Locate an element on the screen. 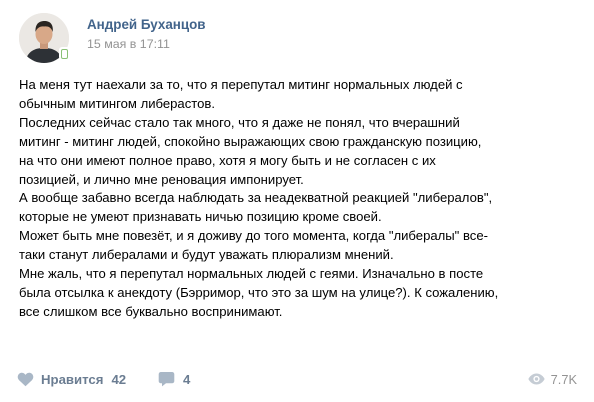 The image size is (594, 402). like-label: Нравится is located at coordinates (72, 379).